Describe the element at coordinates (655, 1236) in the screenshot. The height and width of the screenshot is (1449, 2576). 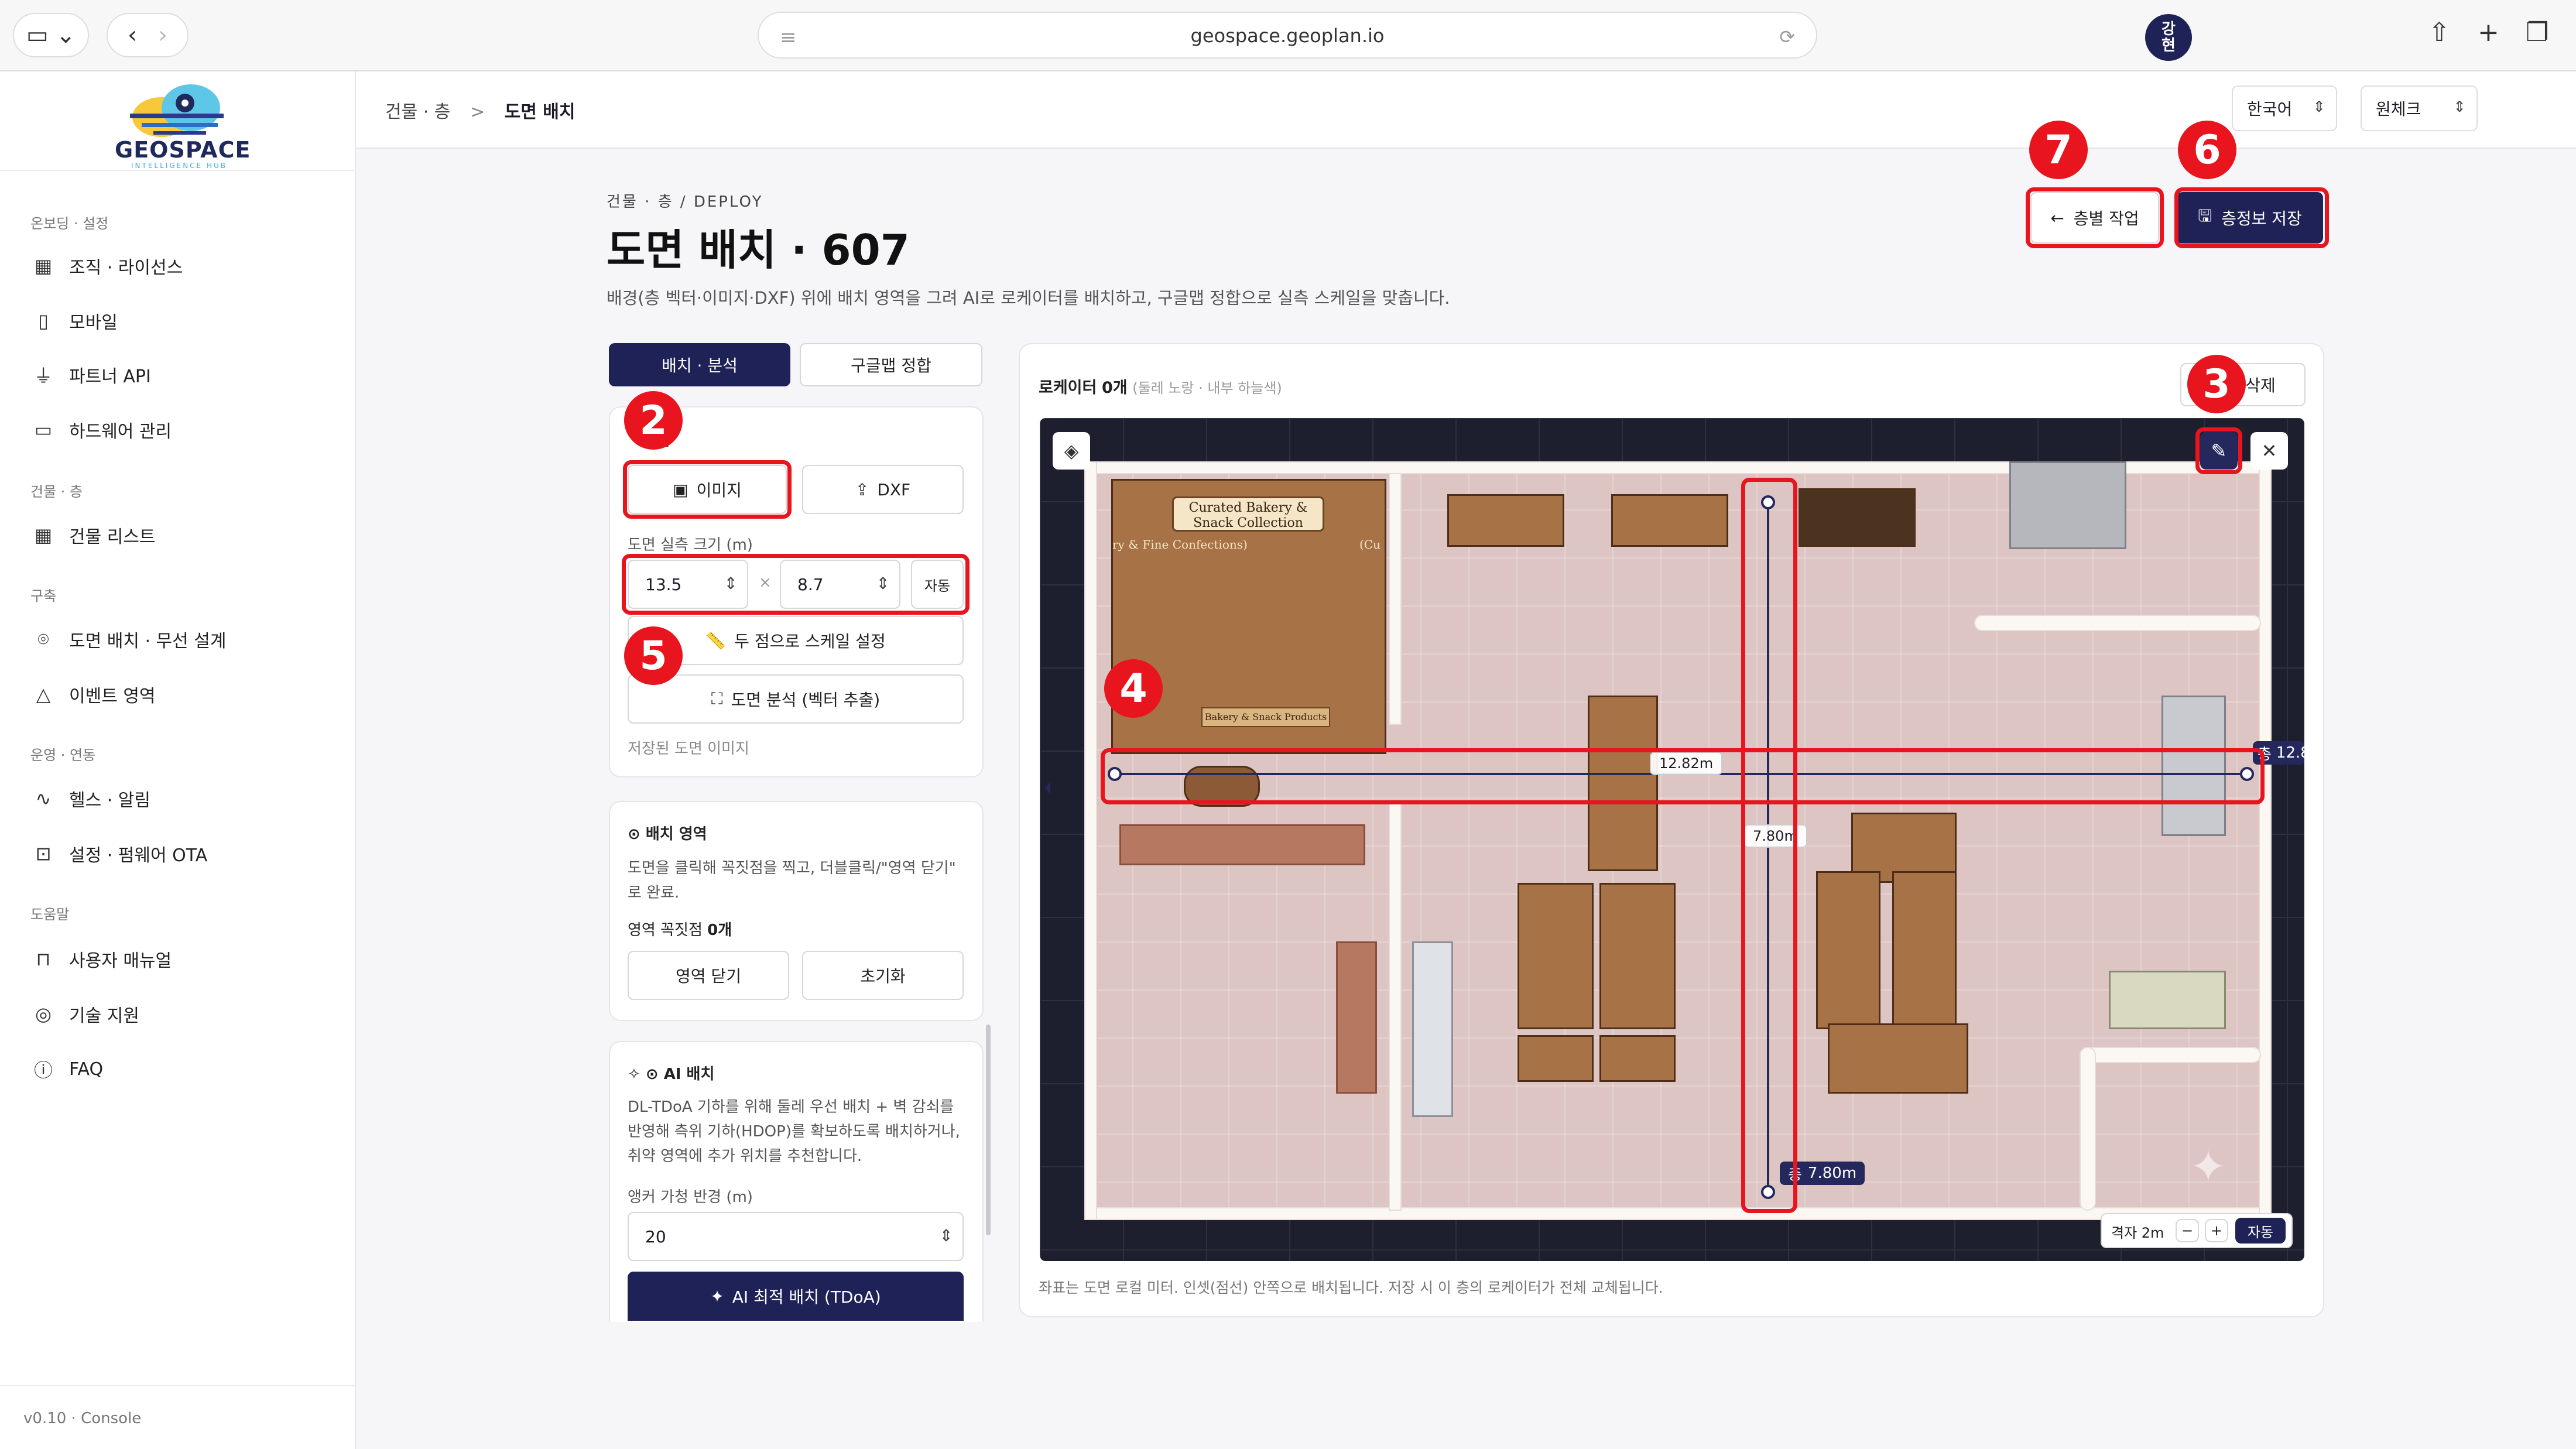
I see `radius-value: 20` at that location.